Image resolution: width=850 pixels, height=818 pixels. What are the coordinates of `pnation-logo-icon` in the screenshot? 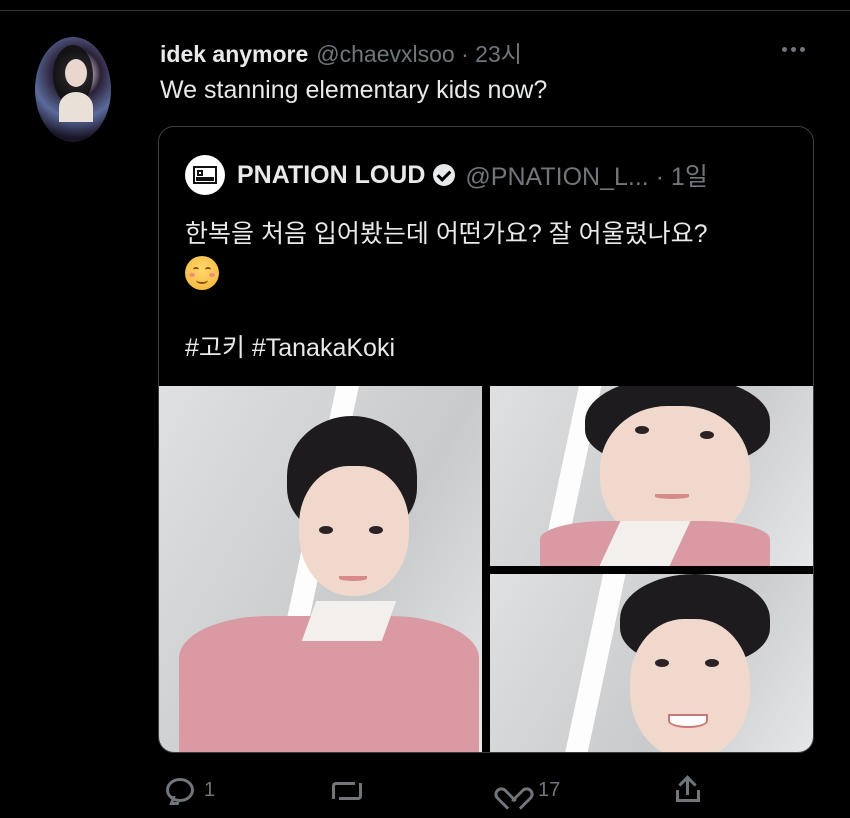 It's located at (205, 175).